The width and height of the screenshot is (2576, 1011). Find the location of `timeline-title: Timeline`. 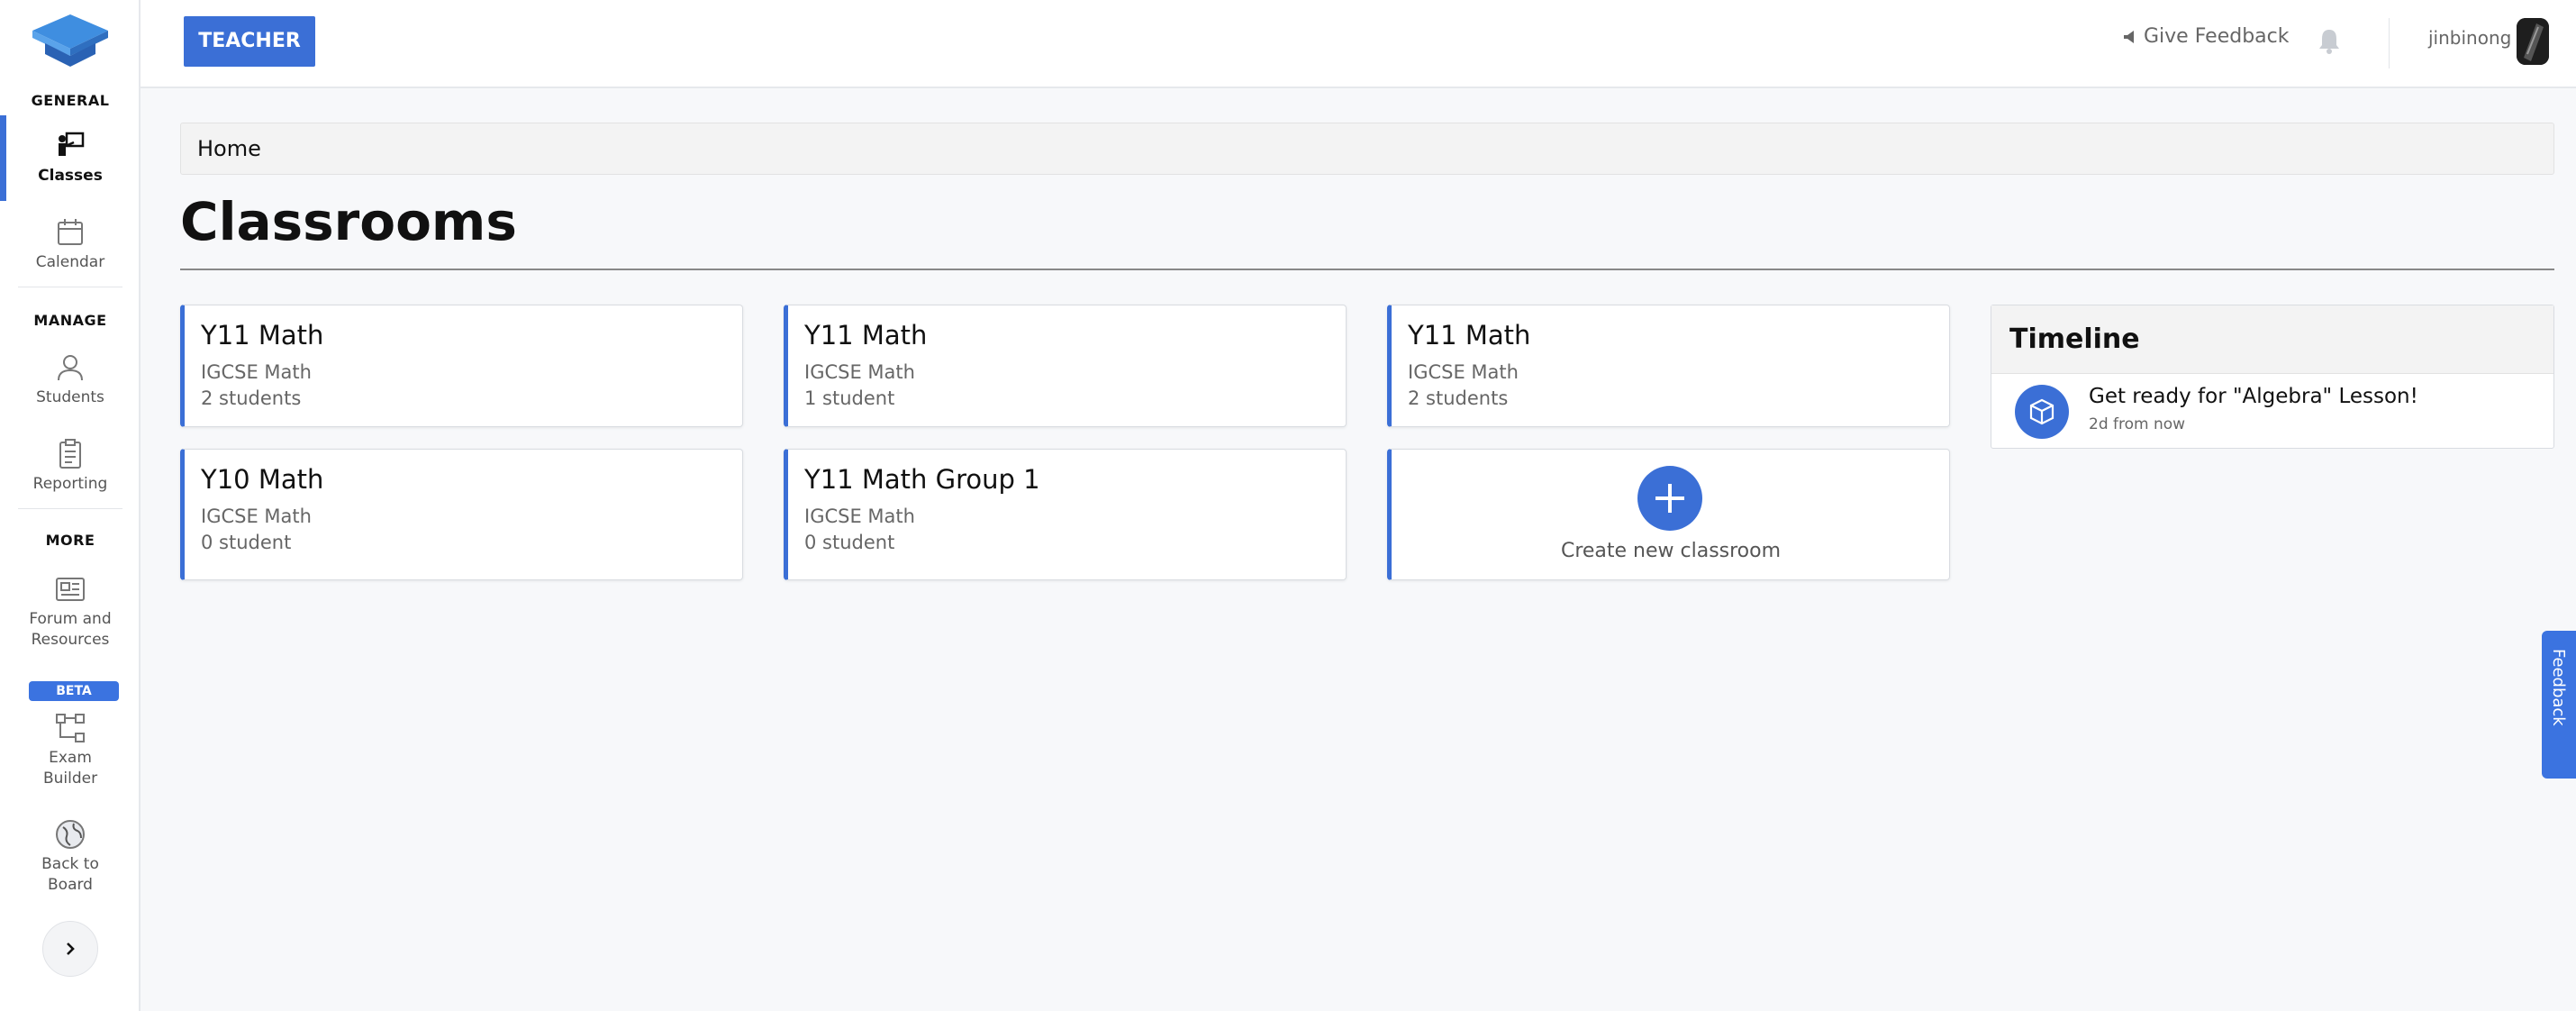

timeline-title: Timeline is located at coordinates (2074, 339).